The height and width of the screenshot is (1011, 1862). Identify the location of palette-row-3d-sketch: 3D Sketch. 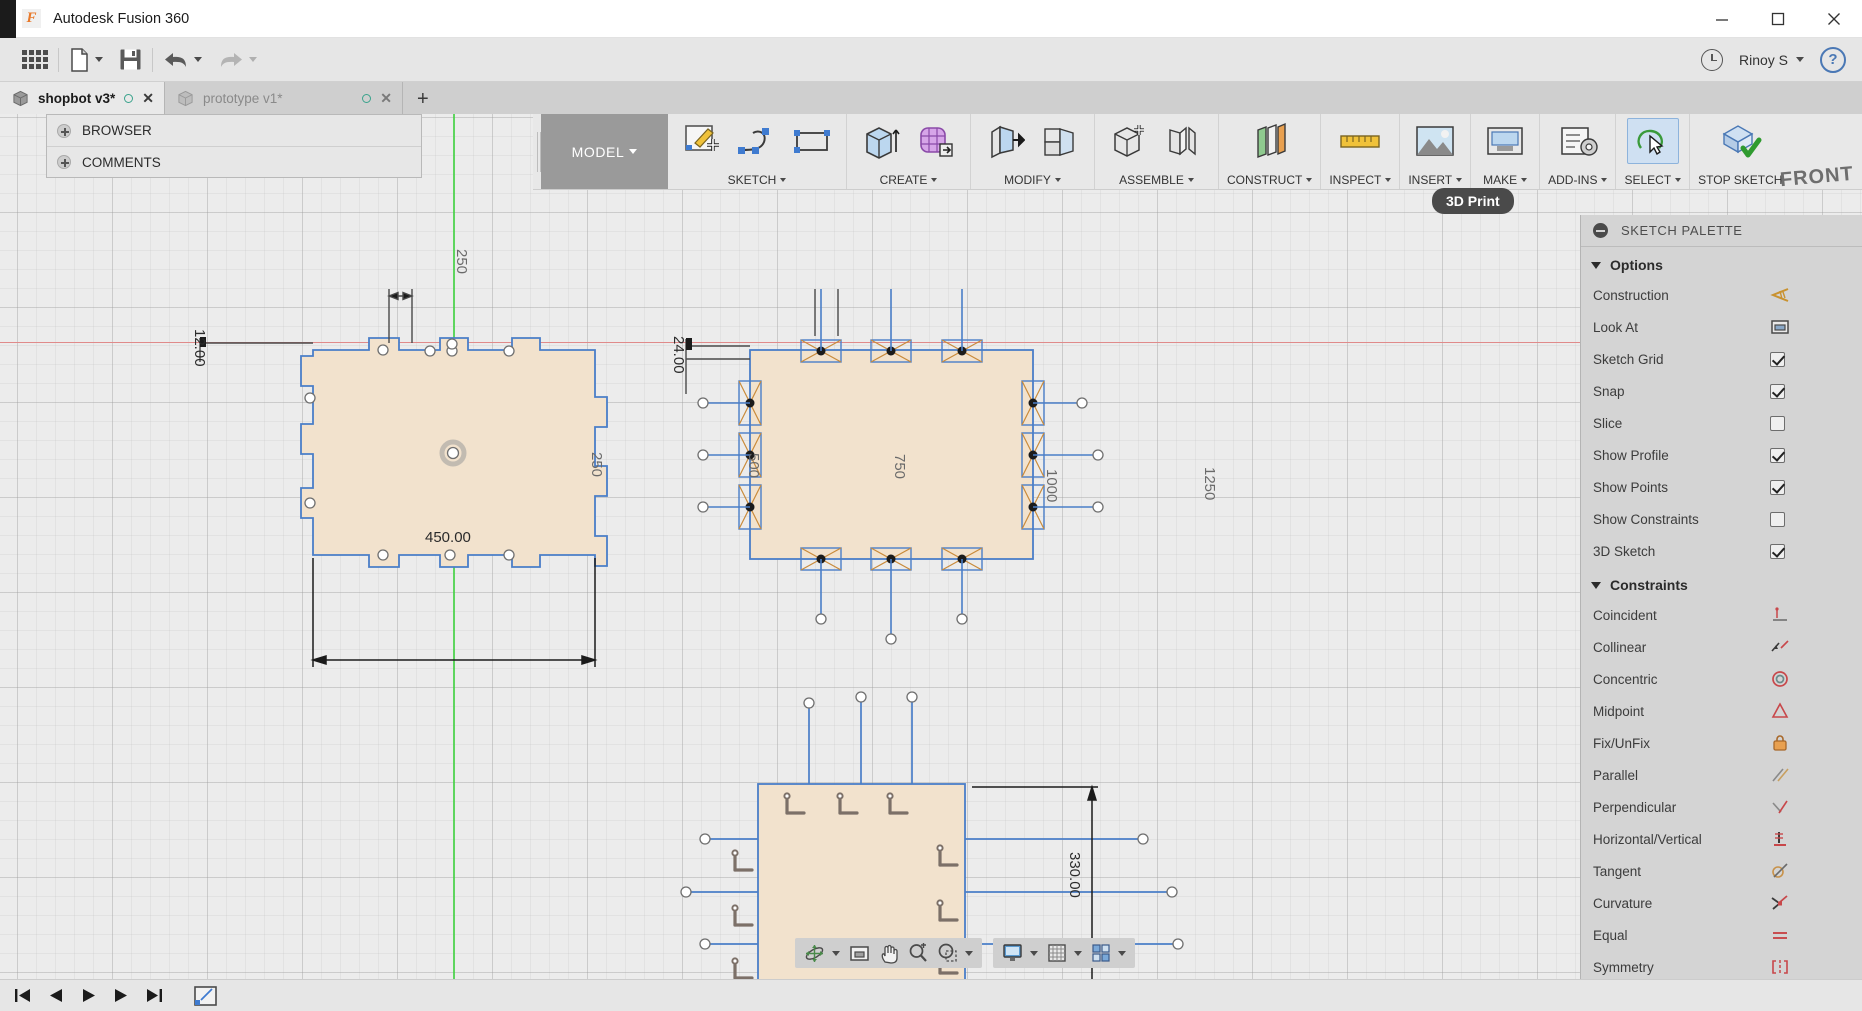
(1721, 551).